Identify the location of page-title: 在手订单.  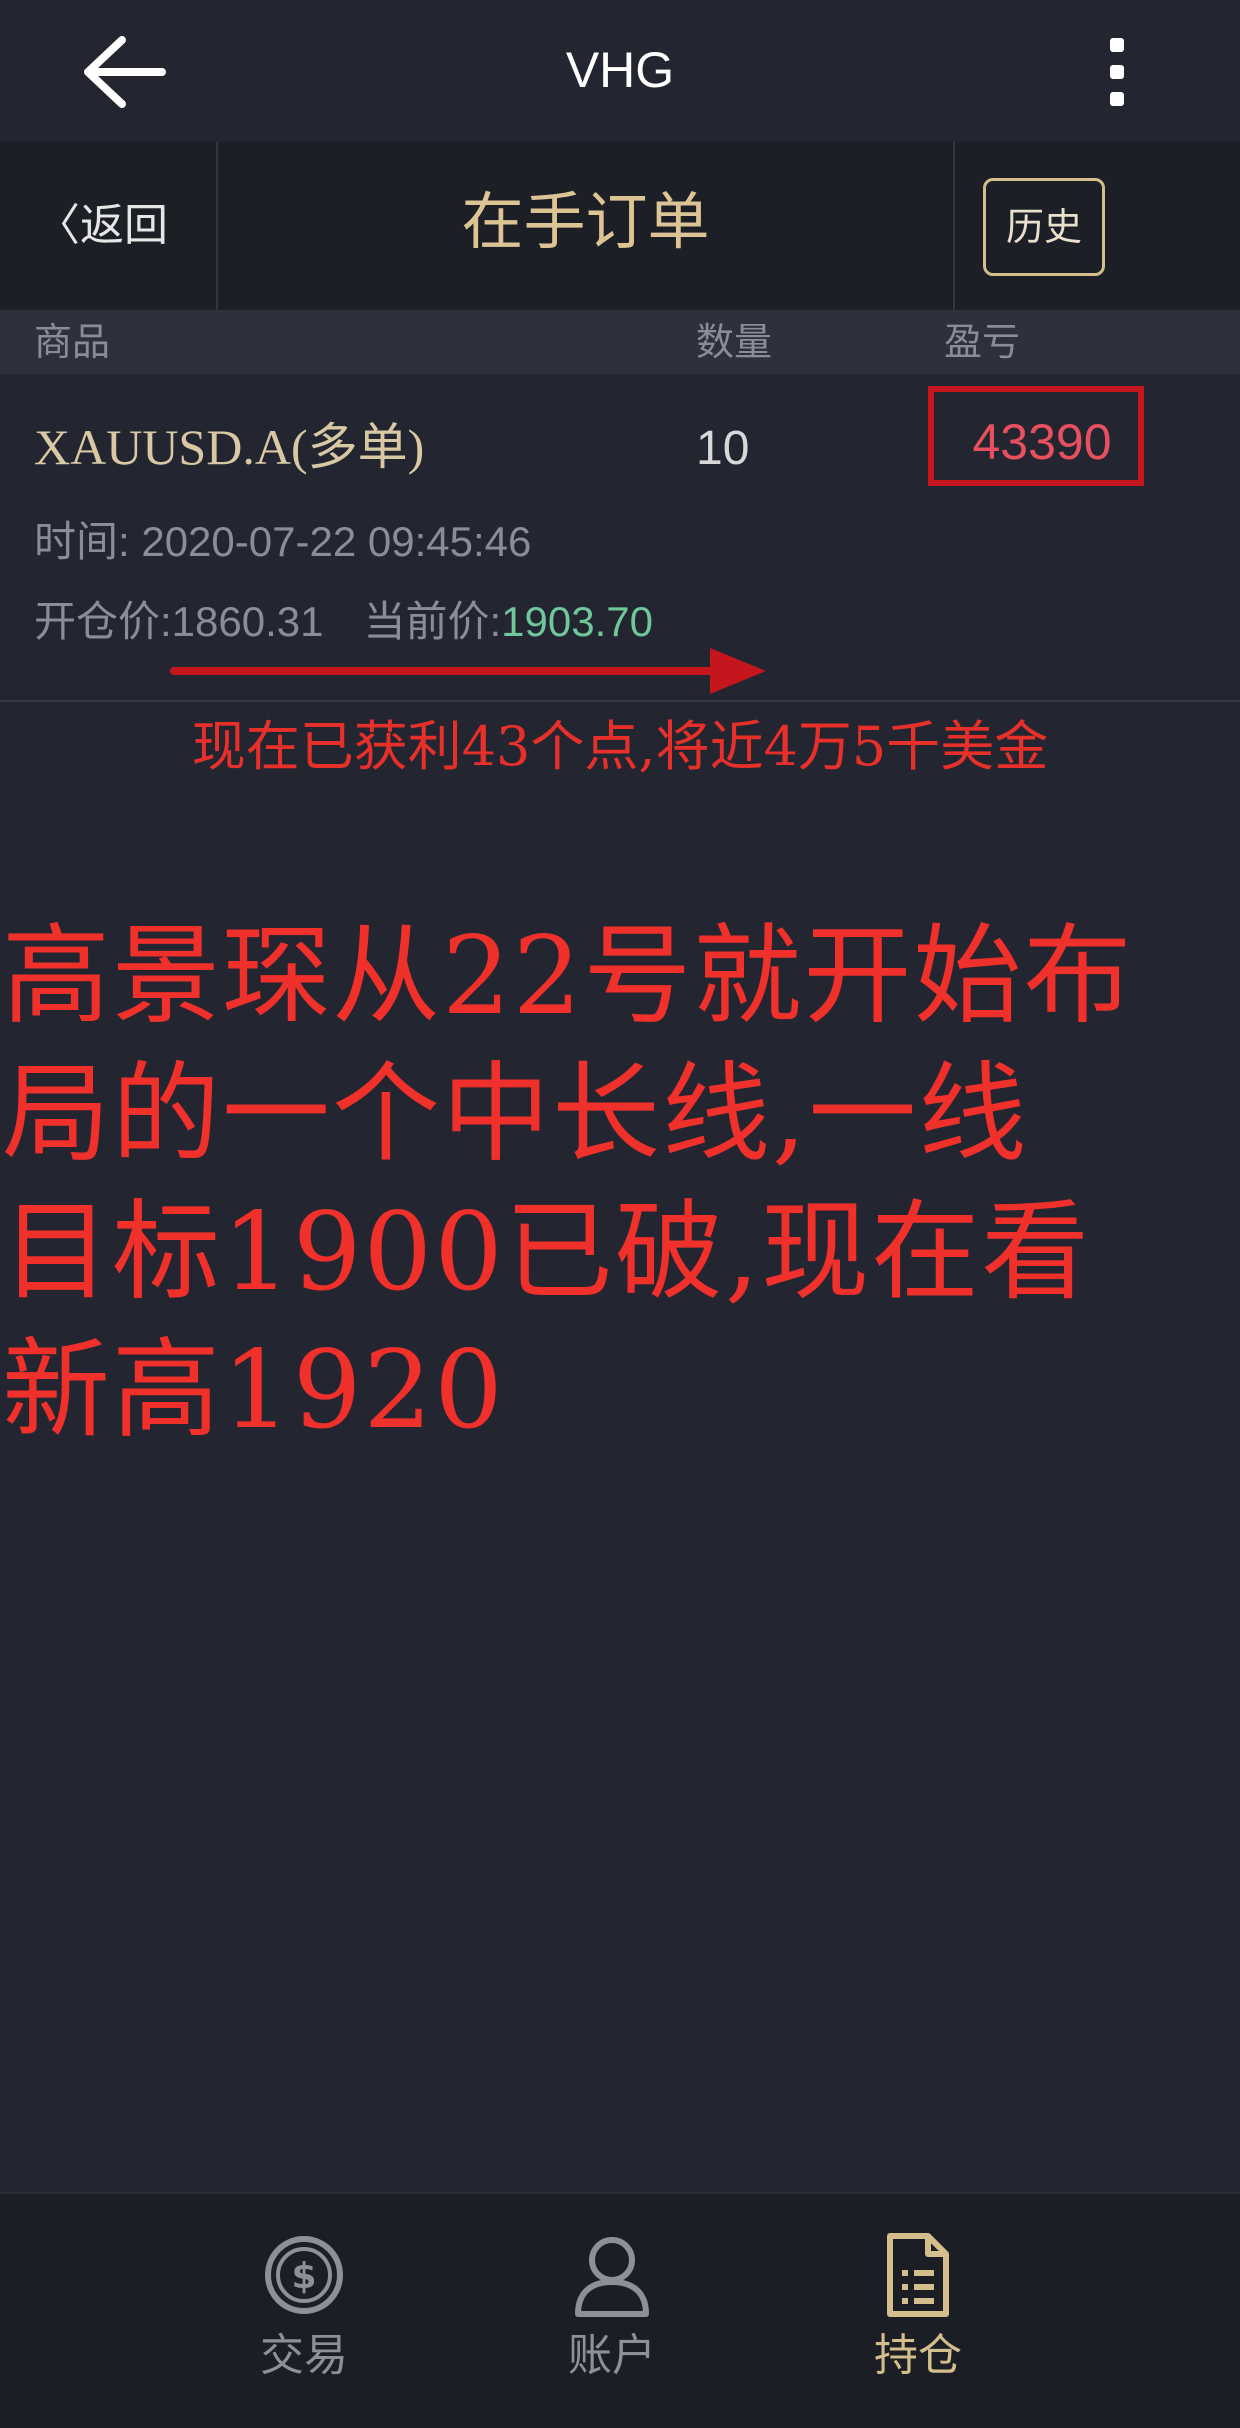
(585, 221).